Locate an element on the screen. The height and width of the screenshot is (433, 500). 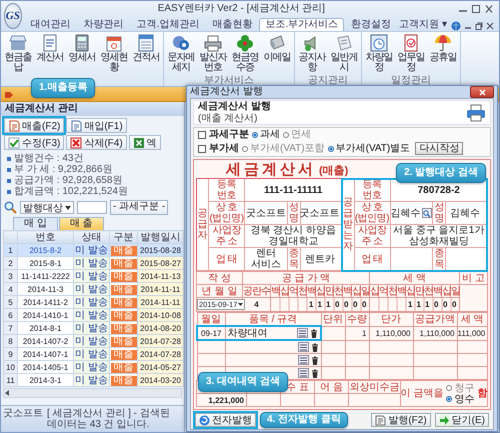
ribbon-button: 일반게시 is located at coordinates (344, 55).